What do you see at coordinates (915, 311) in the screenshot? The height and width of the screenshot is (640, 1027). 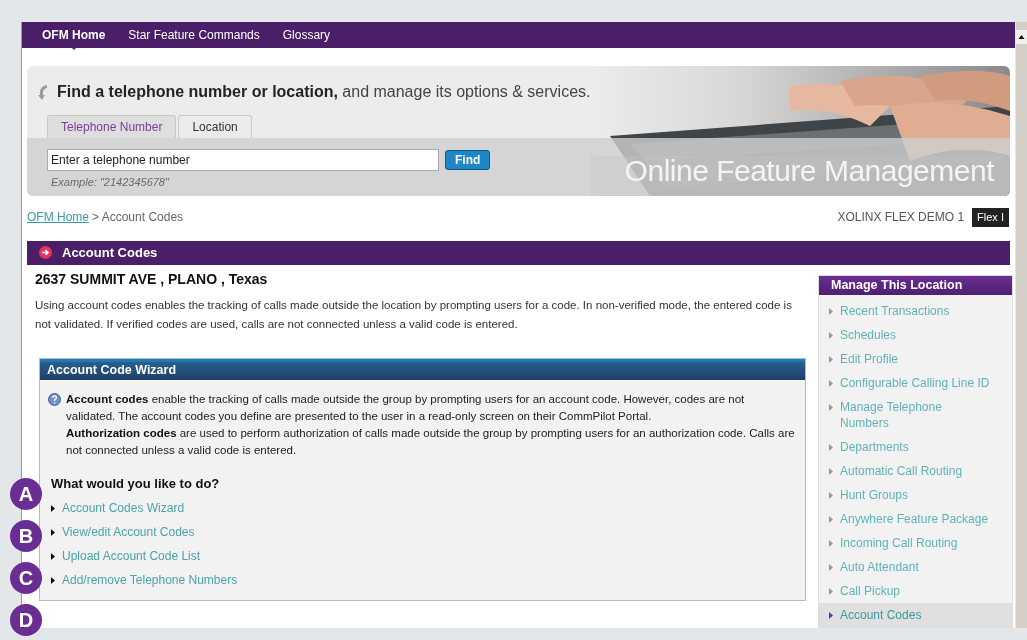 I see `sidebar-item: Recent Transactions` at bounding box center [915, 311].